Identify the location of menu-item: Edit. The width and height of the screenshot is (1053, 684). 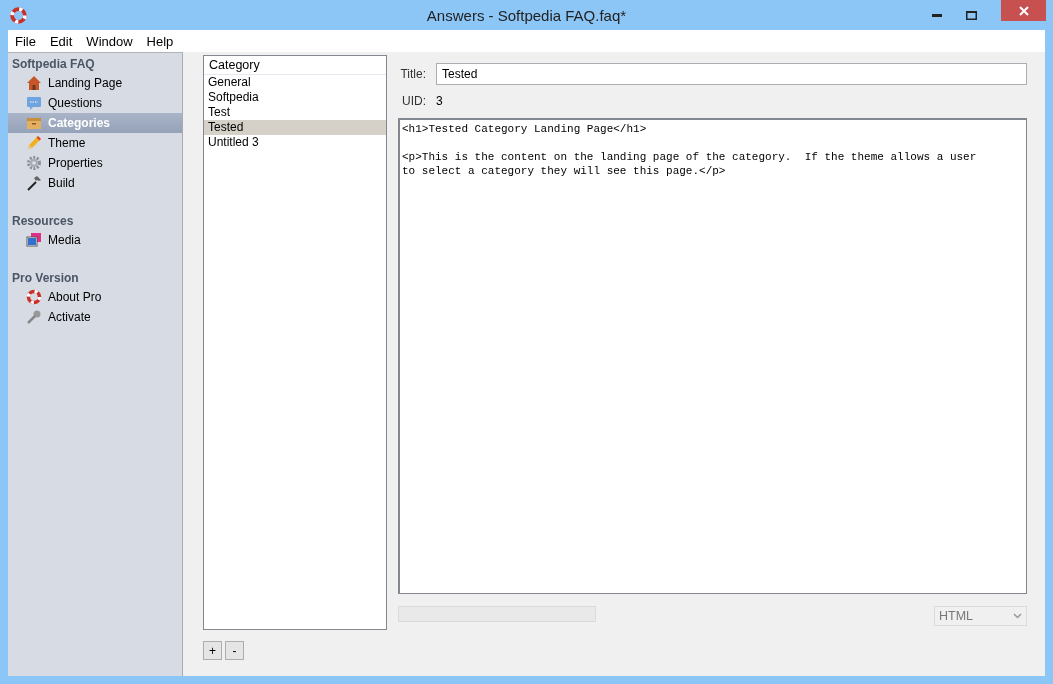
(61, 41).